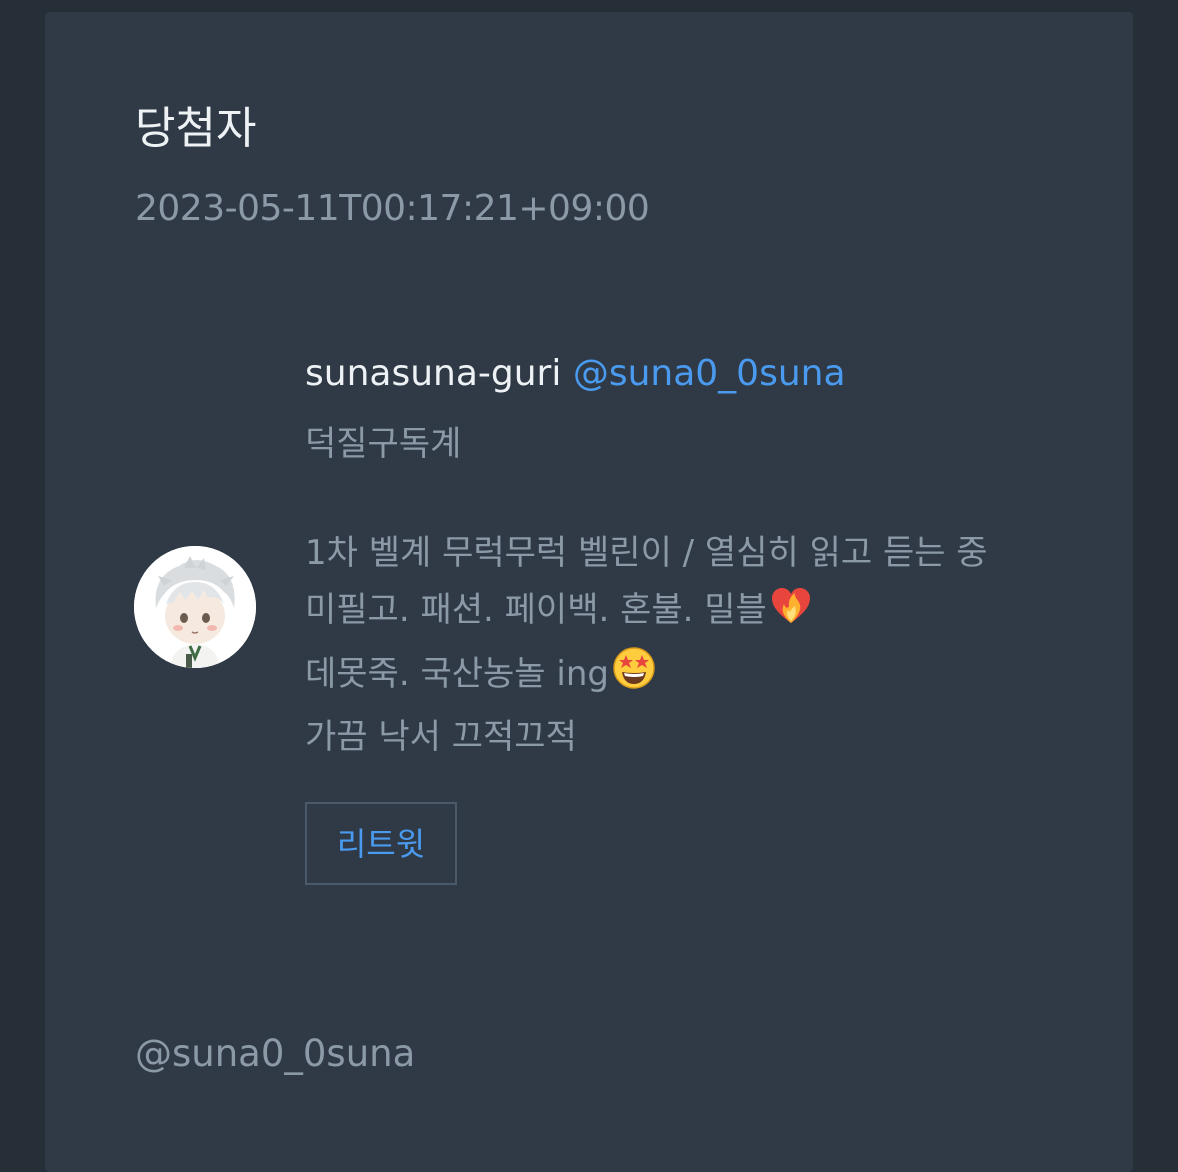 This screenshot has width=1178, height=1172. What do you see at coordinates (433, 373) in the screenshot?
I see `display-name: sunasuna-guri` at bounding box center [433, 373].